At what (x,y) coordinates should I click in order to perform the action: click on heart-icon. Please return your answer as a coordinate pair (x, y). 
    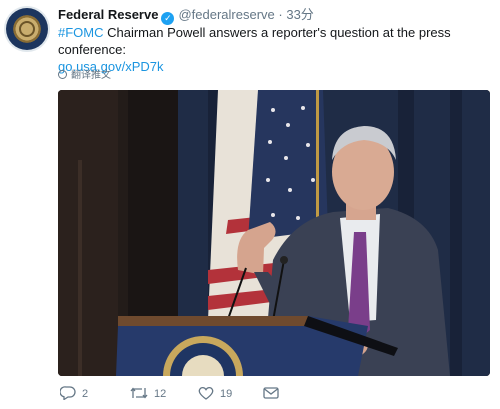
    Looking at the image, I should click on (206, 393).